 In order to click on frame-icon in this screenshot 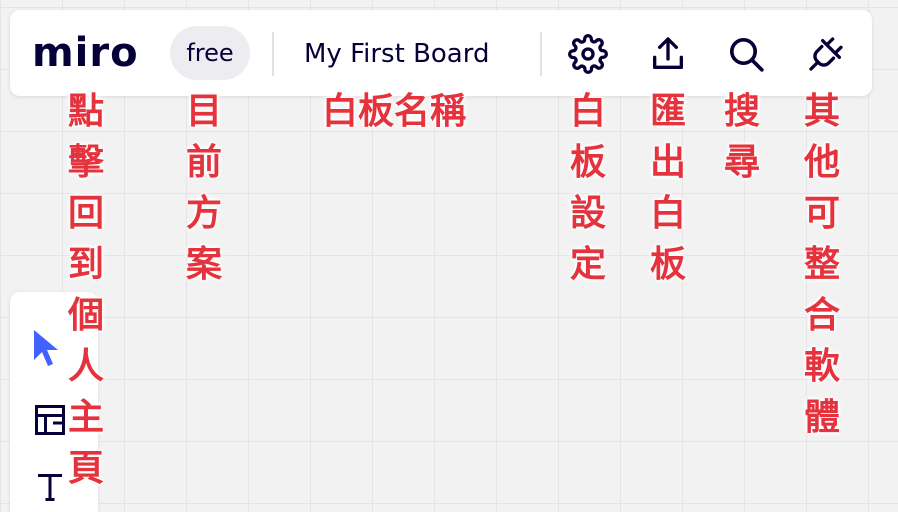, I will do `click(50, 420)`.